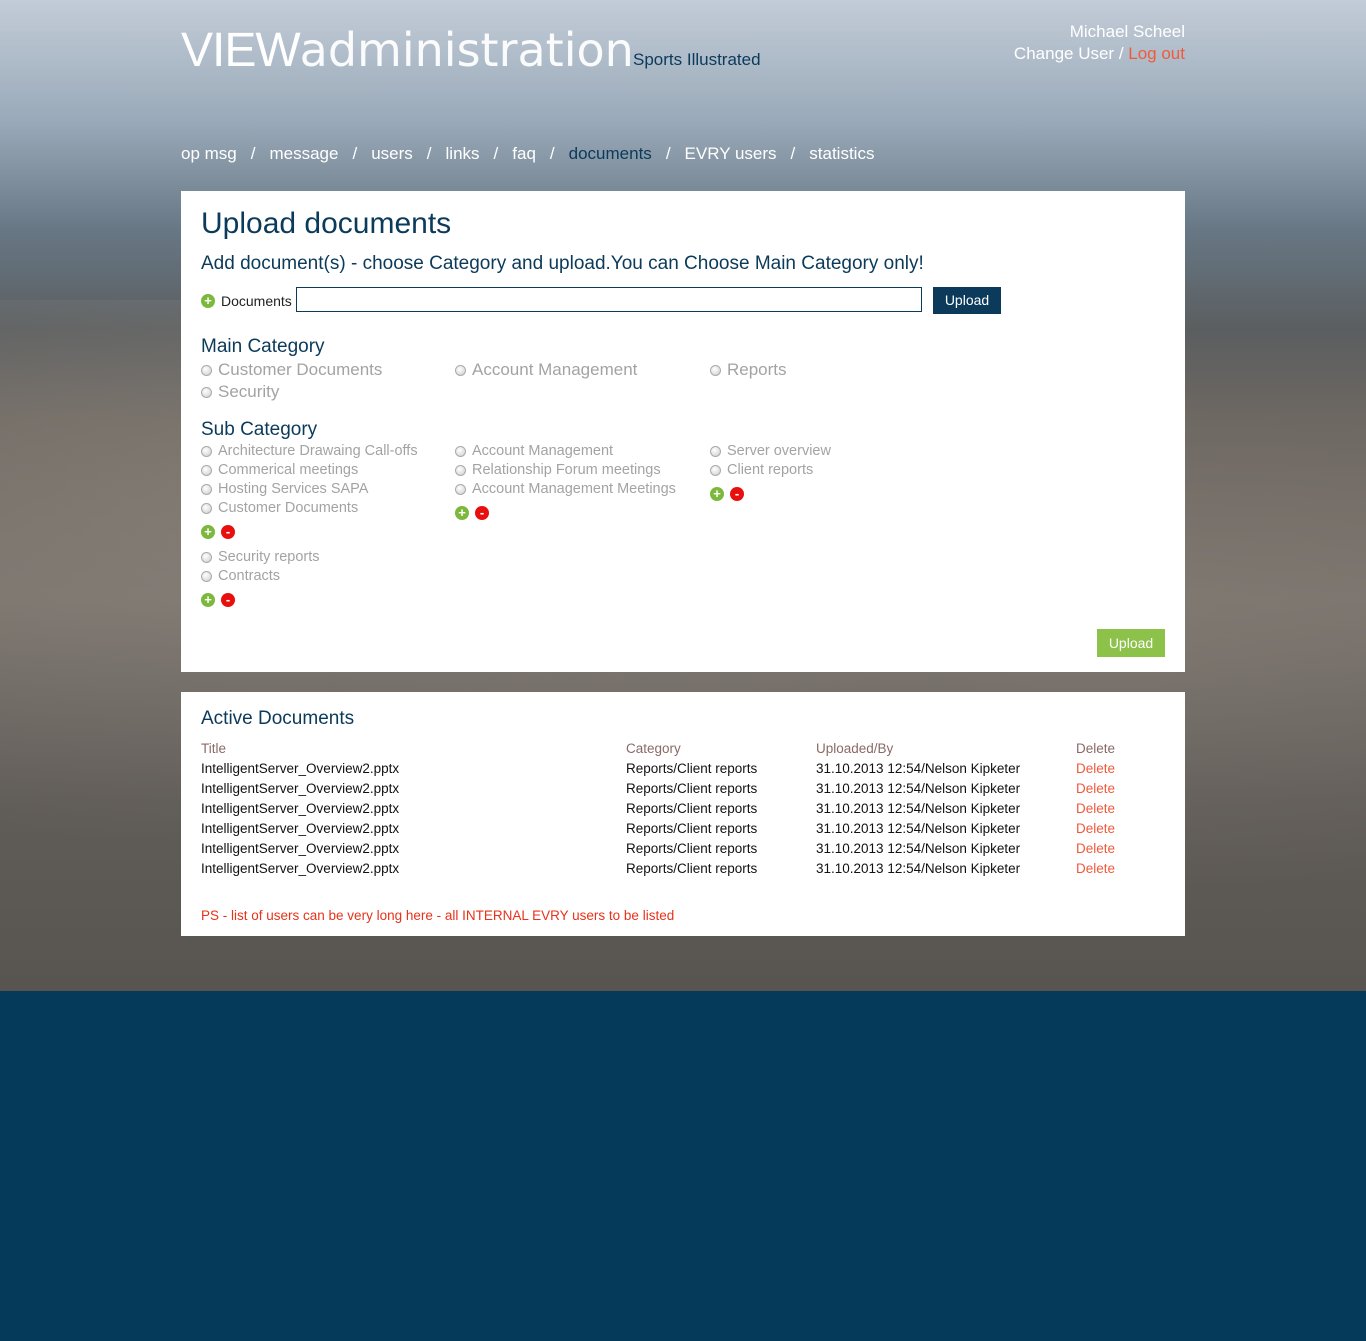 Image resolution: width=1366 pixels, height=1341 pixels. I want to click on radio-label: Account Management, so click(543, 451).